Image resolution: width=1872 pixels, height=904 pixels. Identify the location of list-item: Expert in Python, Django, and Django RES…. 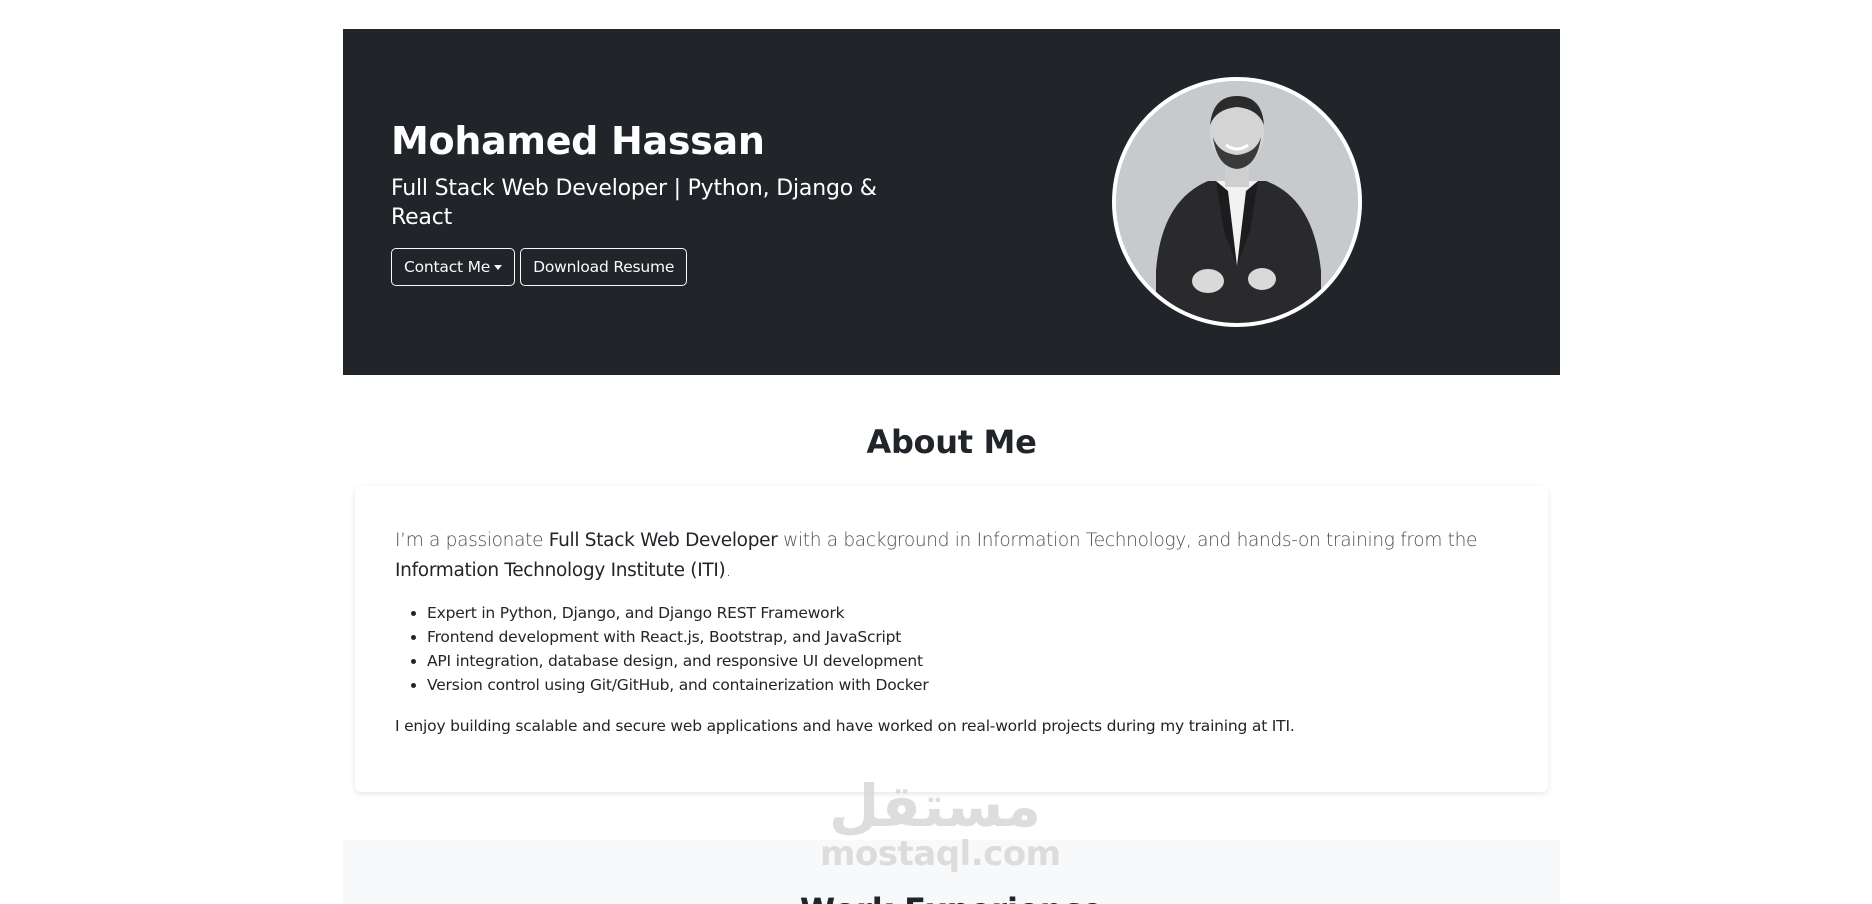
(678, 613).